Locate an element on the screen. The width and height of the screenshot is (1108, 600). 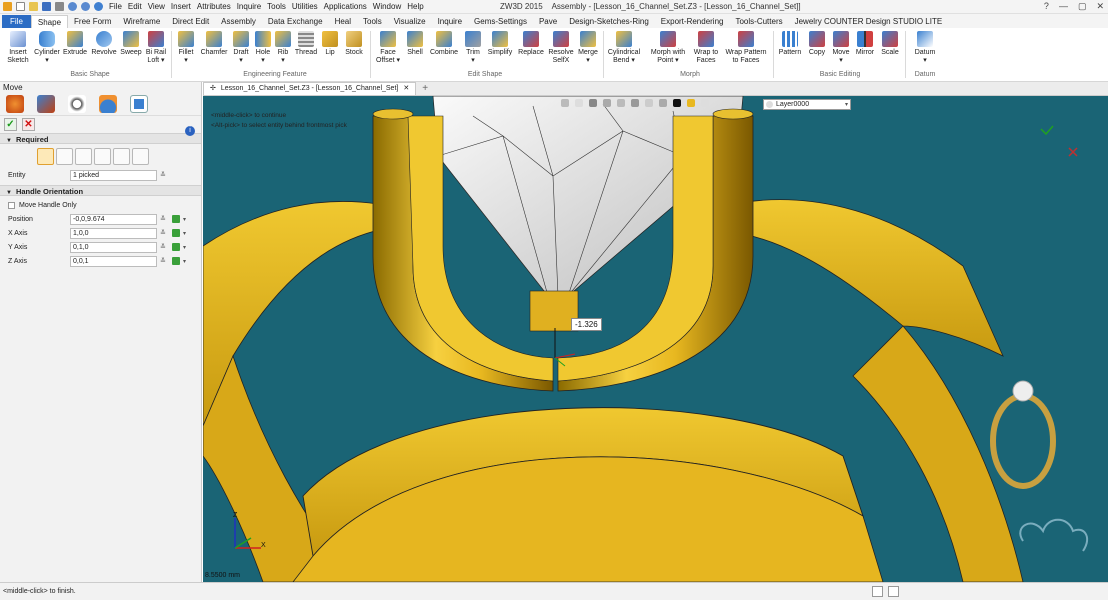
face-offset-button: Face Offset ▾ is located at coordinates (388, 48).